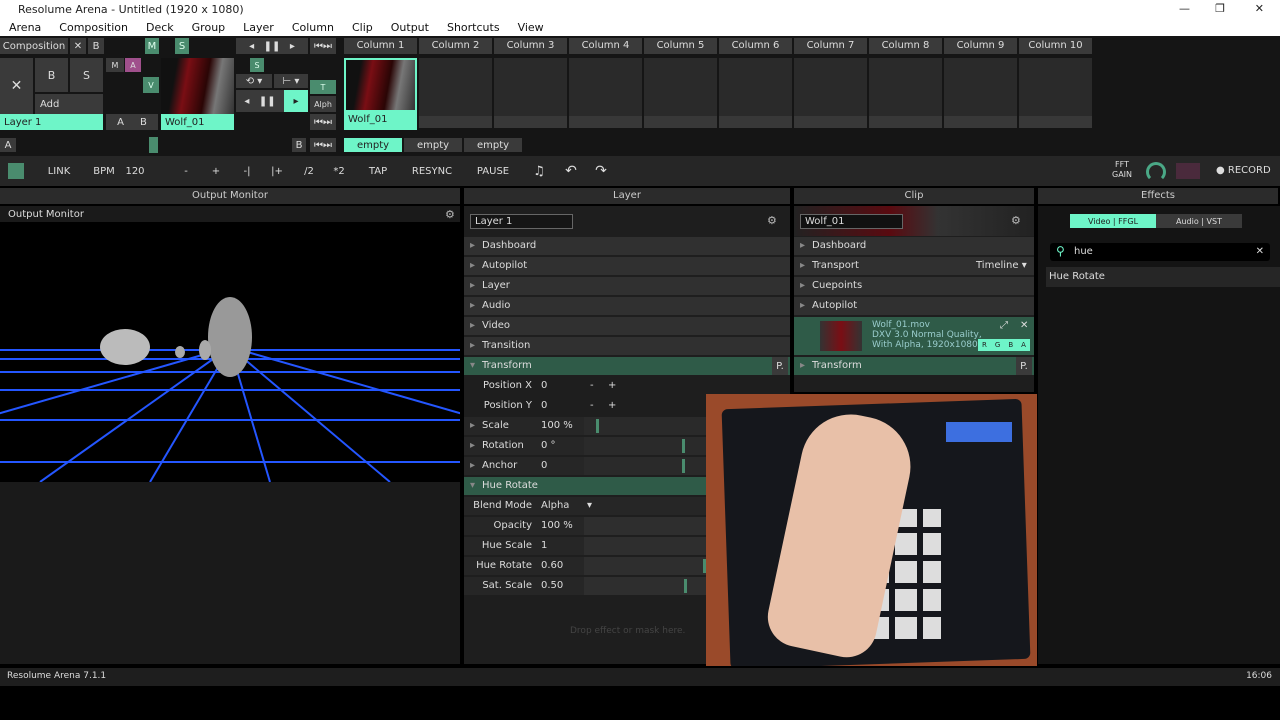 The width and height of the screenshot is (1280, 720). What do you see at coordinates (1199, 221) in the screenshot?
I see `tab-audio-vst: Audio | VST` at bounding box center [1199, 221].